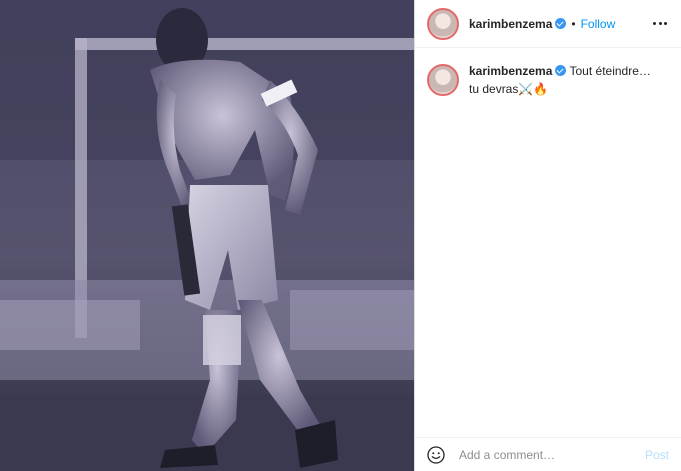  What do you see at coordinates (657, 455) in the screenshot?
I see `post-comment-button: Post` at bounding box center [657, 455].